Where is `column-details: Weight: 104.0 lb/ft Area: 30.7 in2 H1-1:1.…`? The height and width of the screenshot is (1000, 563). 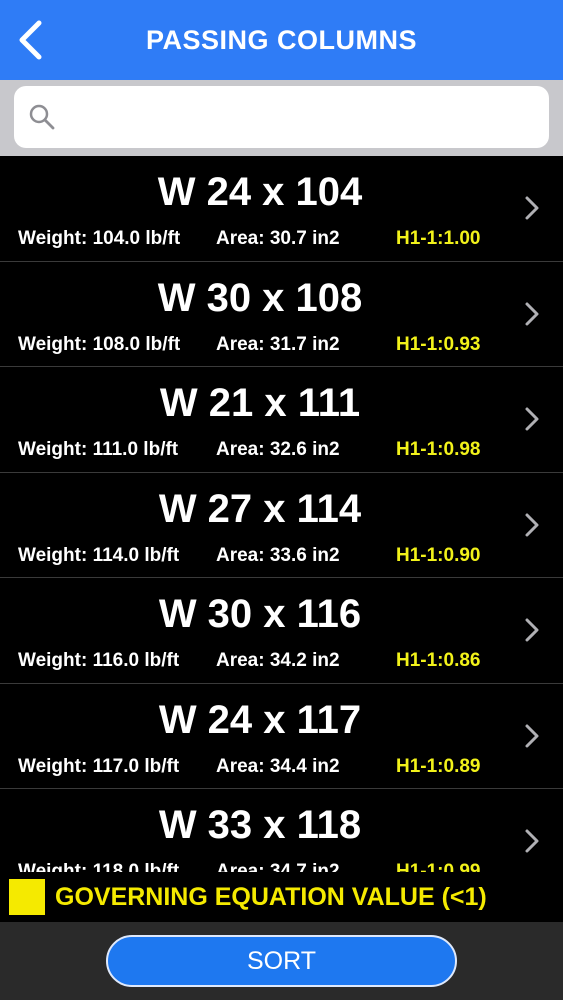
column-details: Weight: 104.0 lb/ft Area: 30.7 in2 H1-1:1.… is located at coordinates (278, 239).